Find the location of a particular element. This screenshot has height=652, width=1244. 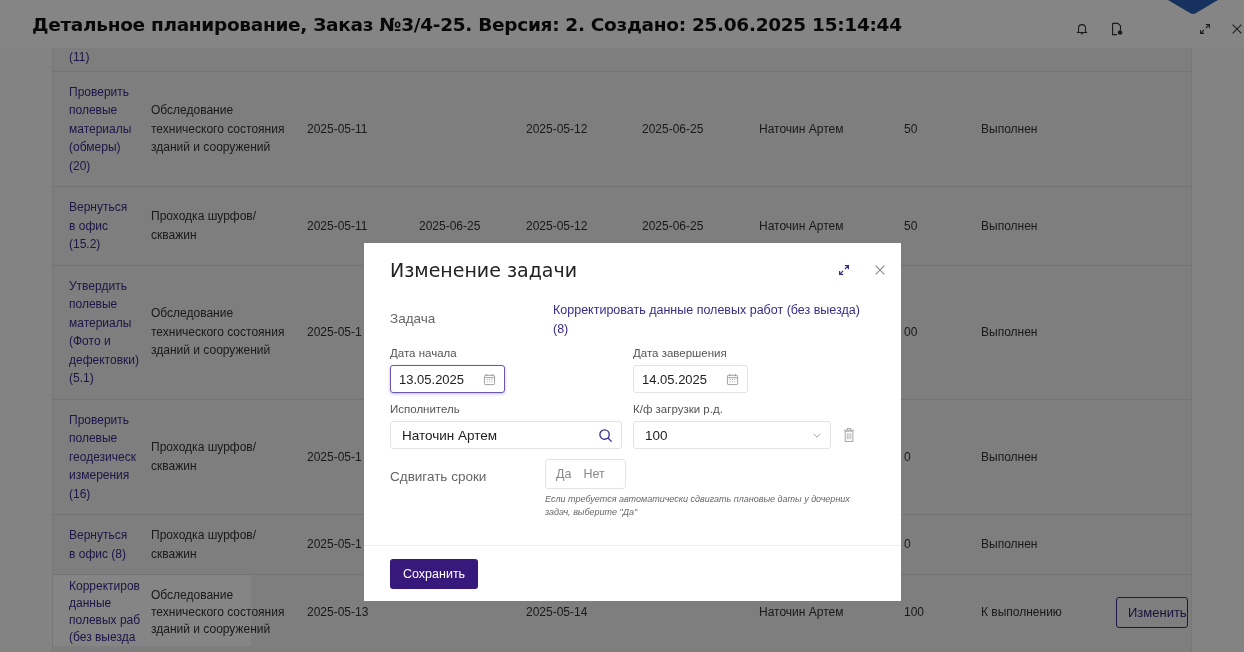

task-link: Проверить полевые материалы (обмеры) (20) is located at coordinates (110, 128).